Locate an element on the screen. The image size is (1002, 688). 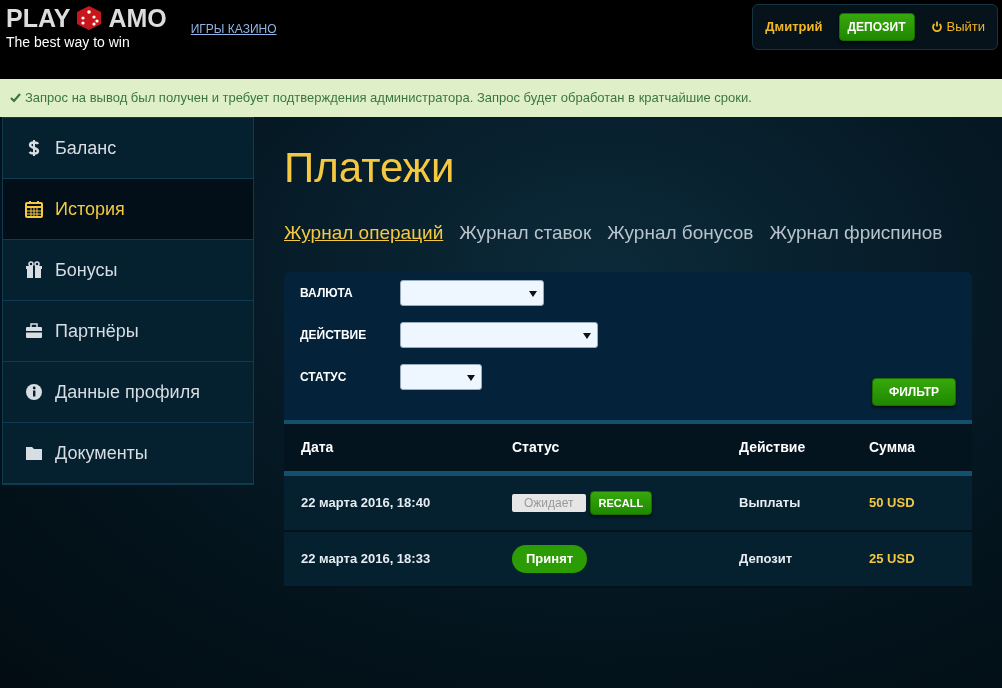
briefcase-icon is located at coordinates (34, 331).